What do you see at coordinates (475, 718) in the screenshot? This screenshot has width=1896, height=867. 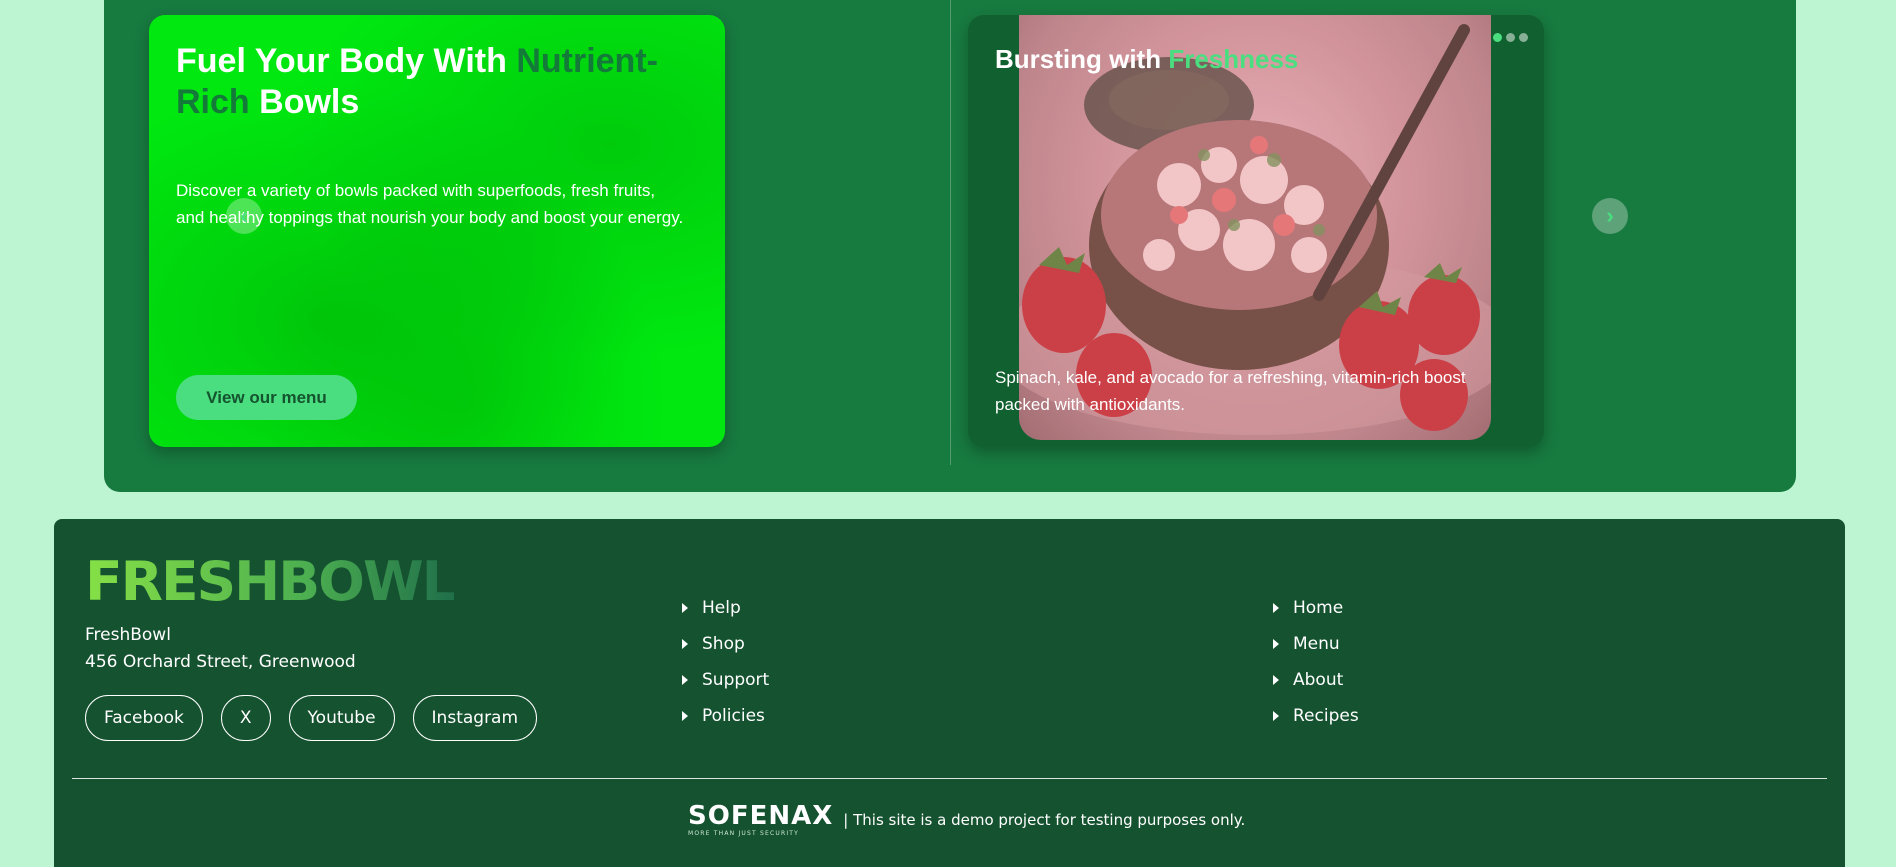 I see `instagram-link: Instagram` at bounding box center [475, 718].